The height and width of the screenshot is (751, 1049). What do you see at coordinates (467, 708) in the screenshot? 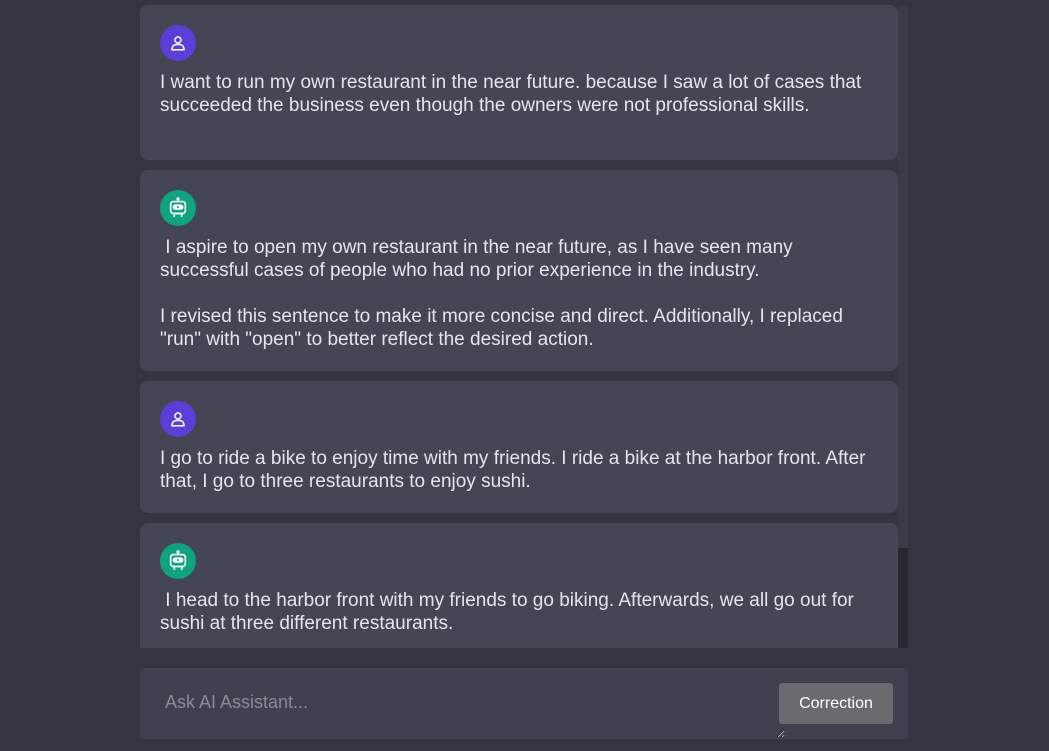
I see `ask-input` at bounding box center [467, 708].